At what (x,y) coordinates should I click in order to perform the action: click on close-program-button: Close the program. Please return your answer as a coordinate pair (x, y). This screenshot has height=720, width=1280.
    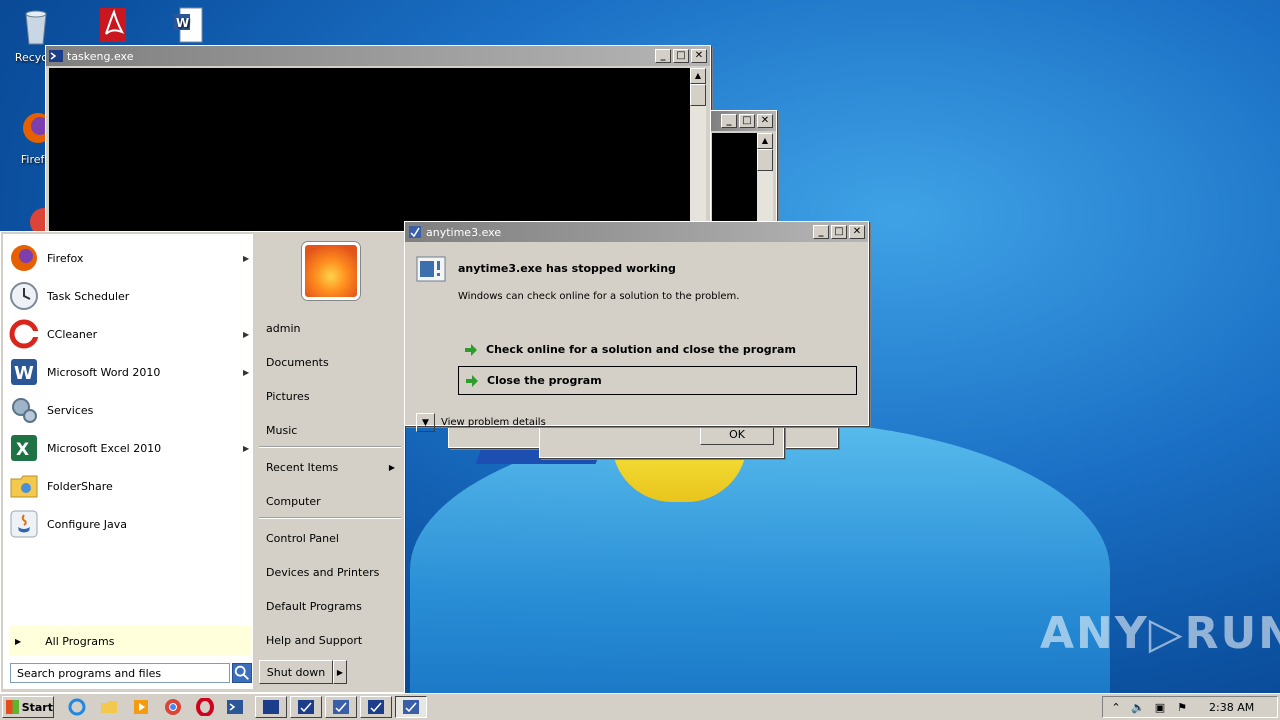
    Looking at the image, I should click on (657, 380).